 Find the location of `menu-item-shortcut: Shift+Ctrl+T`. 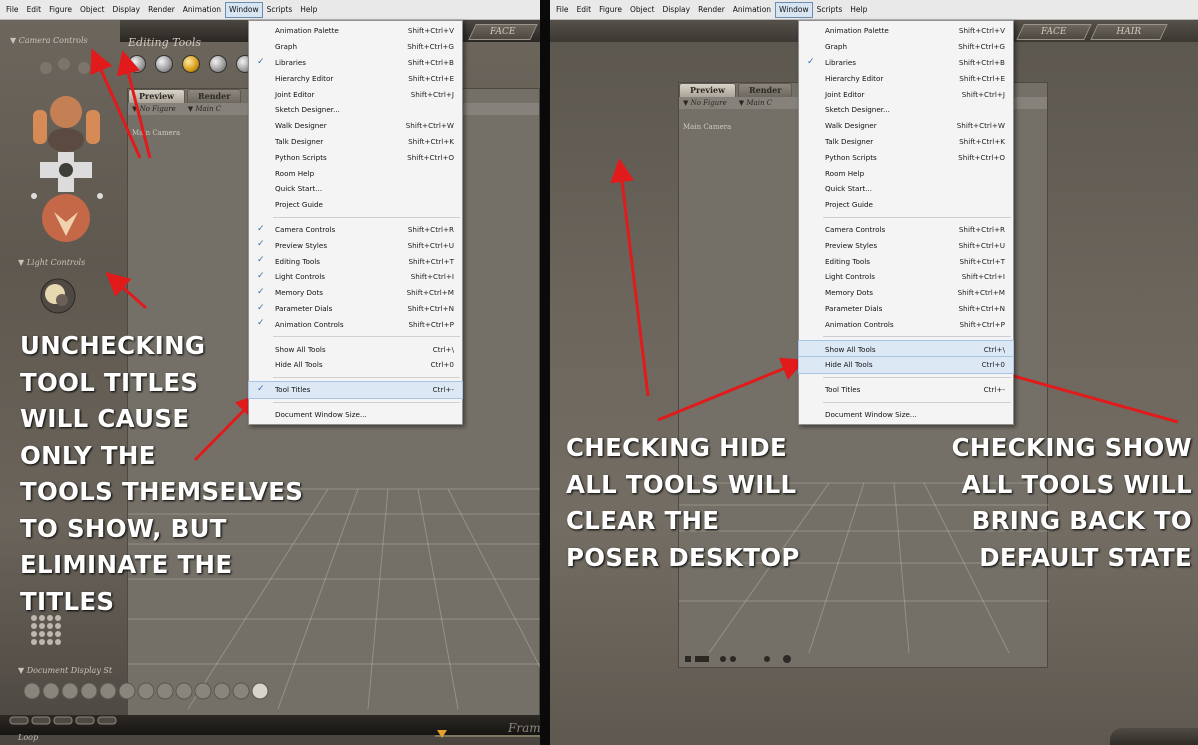

menu-item-shortcut: Shift+Ctrl+T is located at coordinates (431, 261).